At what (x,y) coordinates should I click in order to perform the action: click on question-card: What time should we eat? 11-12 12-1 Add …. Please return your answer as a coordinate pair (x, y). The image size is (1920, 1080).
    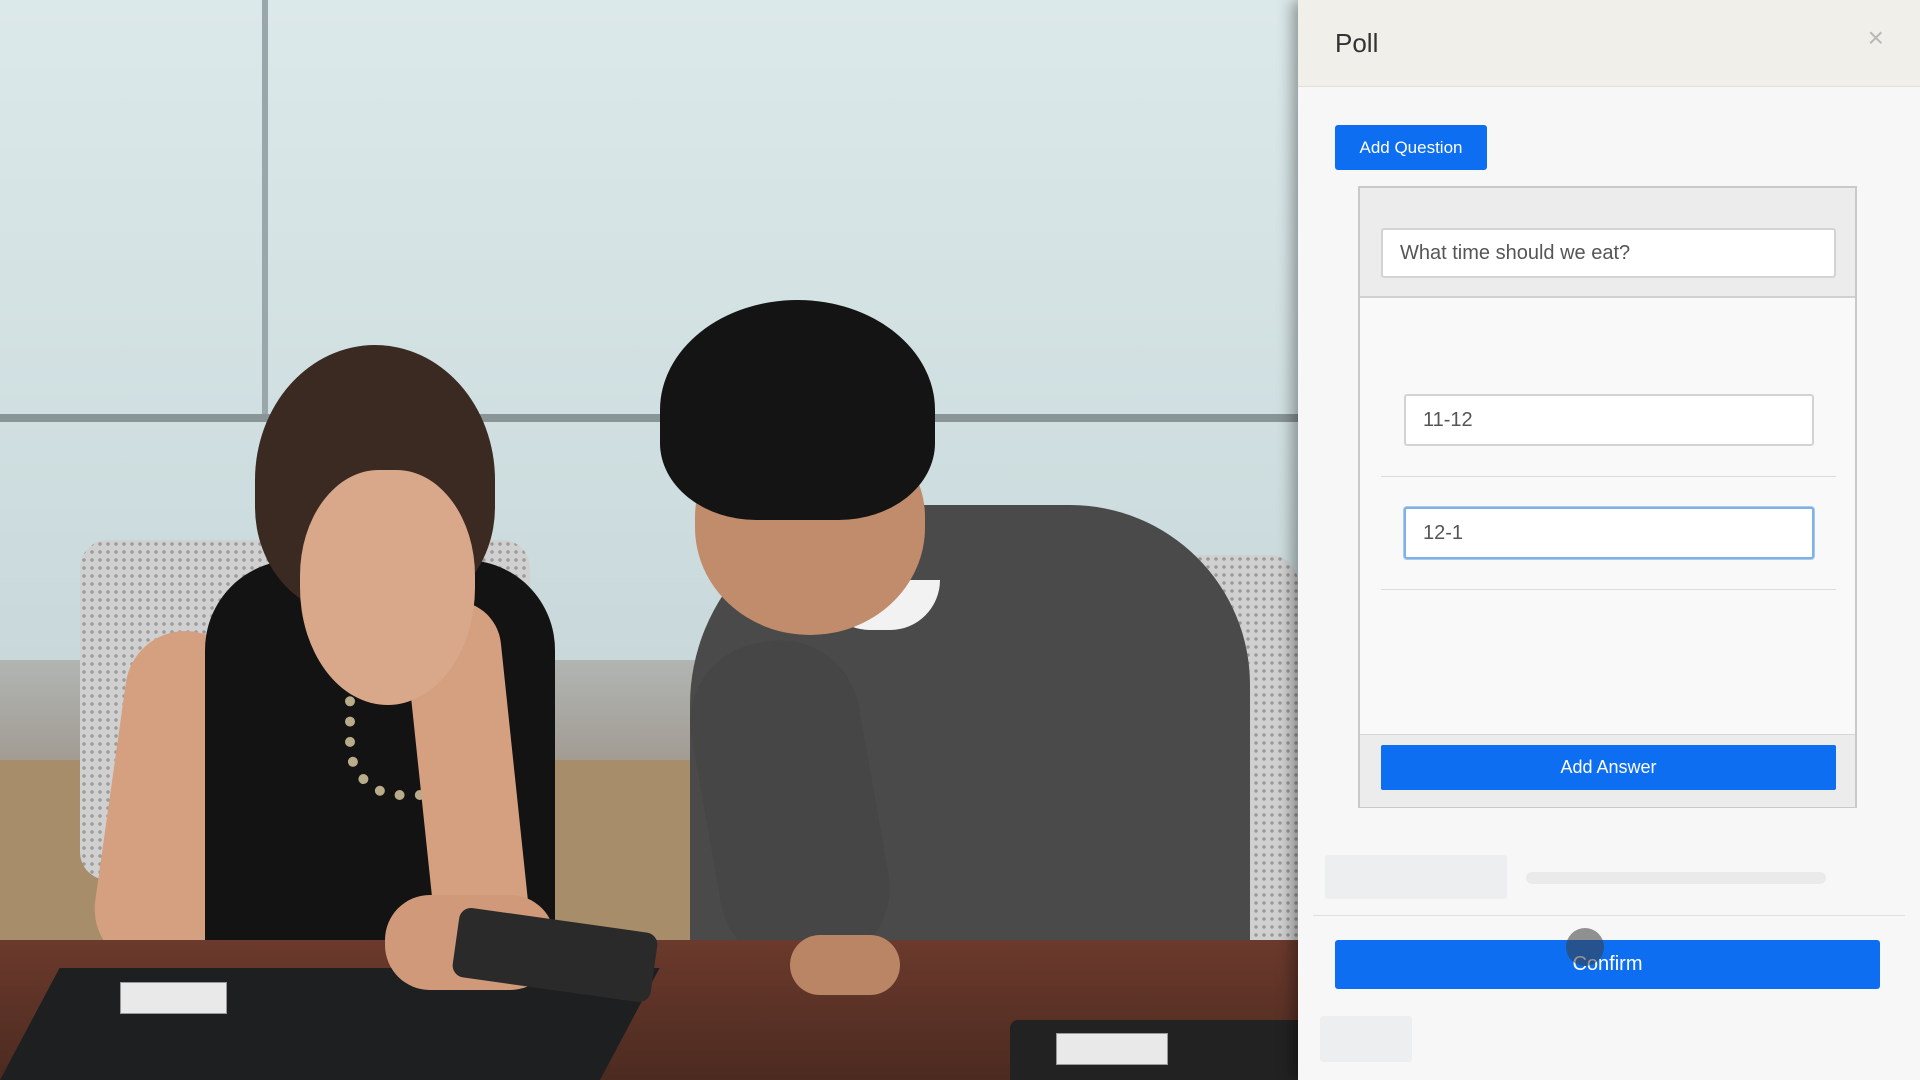
    Looking at the image, I should click on (1607, 497).